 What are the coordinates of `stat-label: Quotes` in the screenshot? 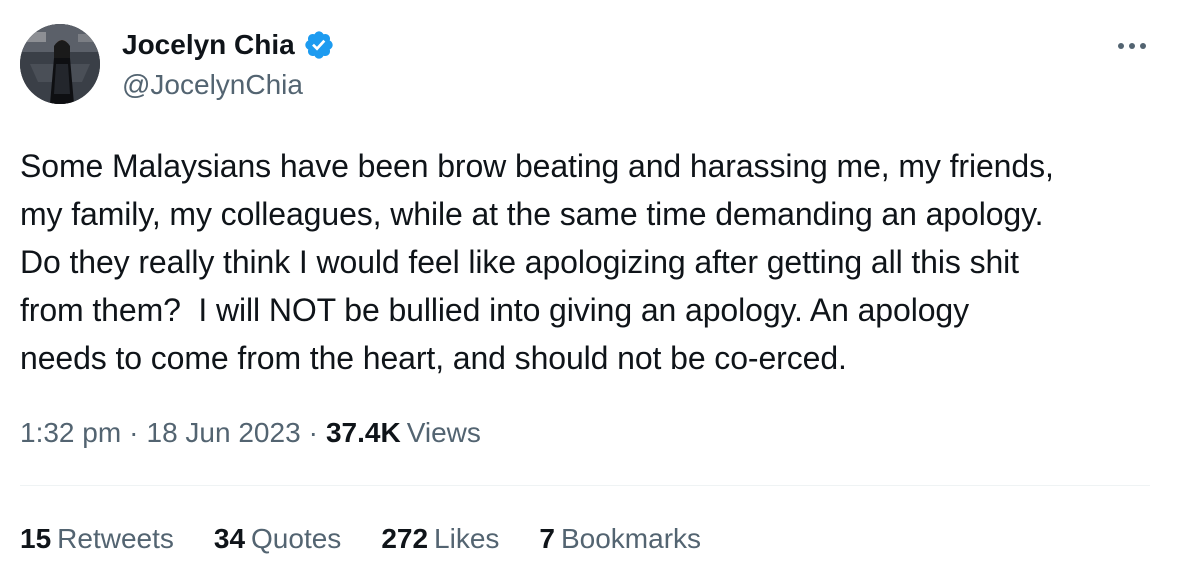 It's located at (296, 538).